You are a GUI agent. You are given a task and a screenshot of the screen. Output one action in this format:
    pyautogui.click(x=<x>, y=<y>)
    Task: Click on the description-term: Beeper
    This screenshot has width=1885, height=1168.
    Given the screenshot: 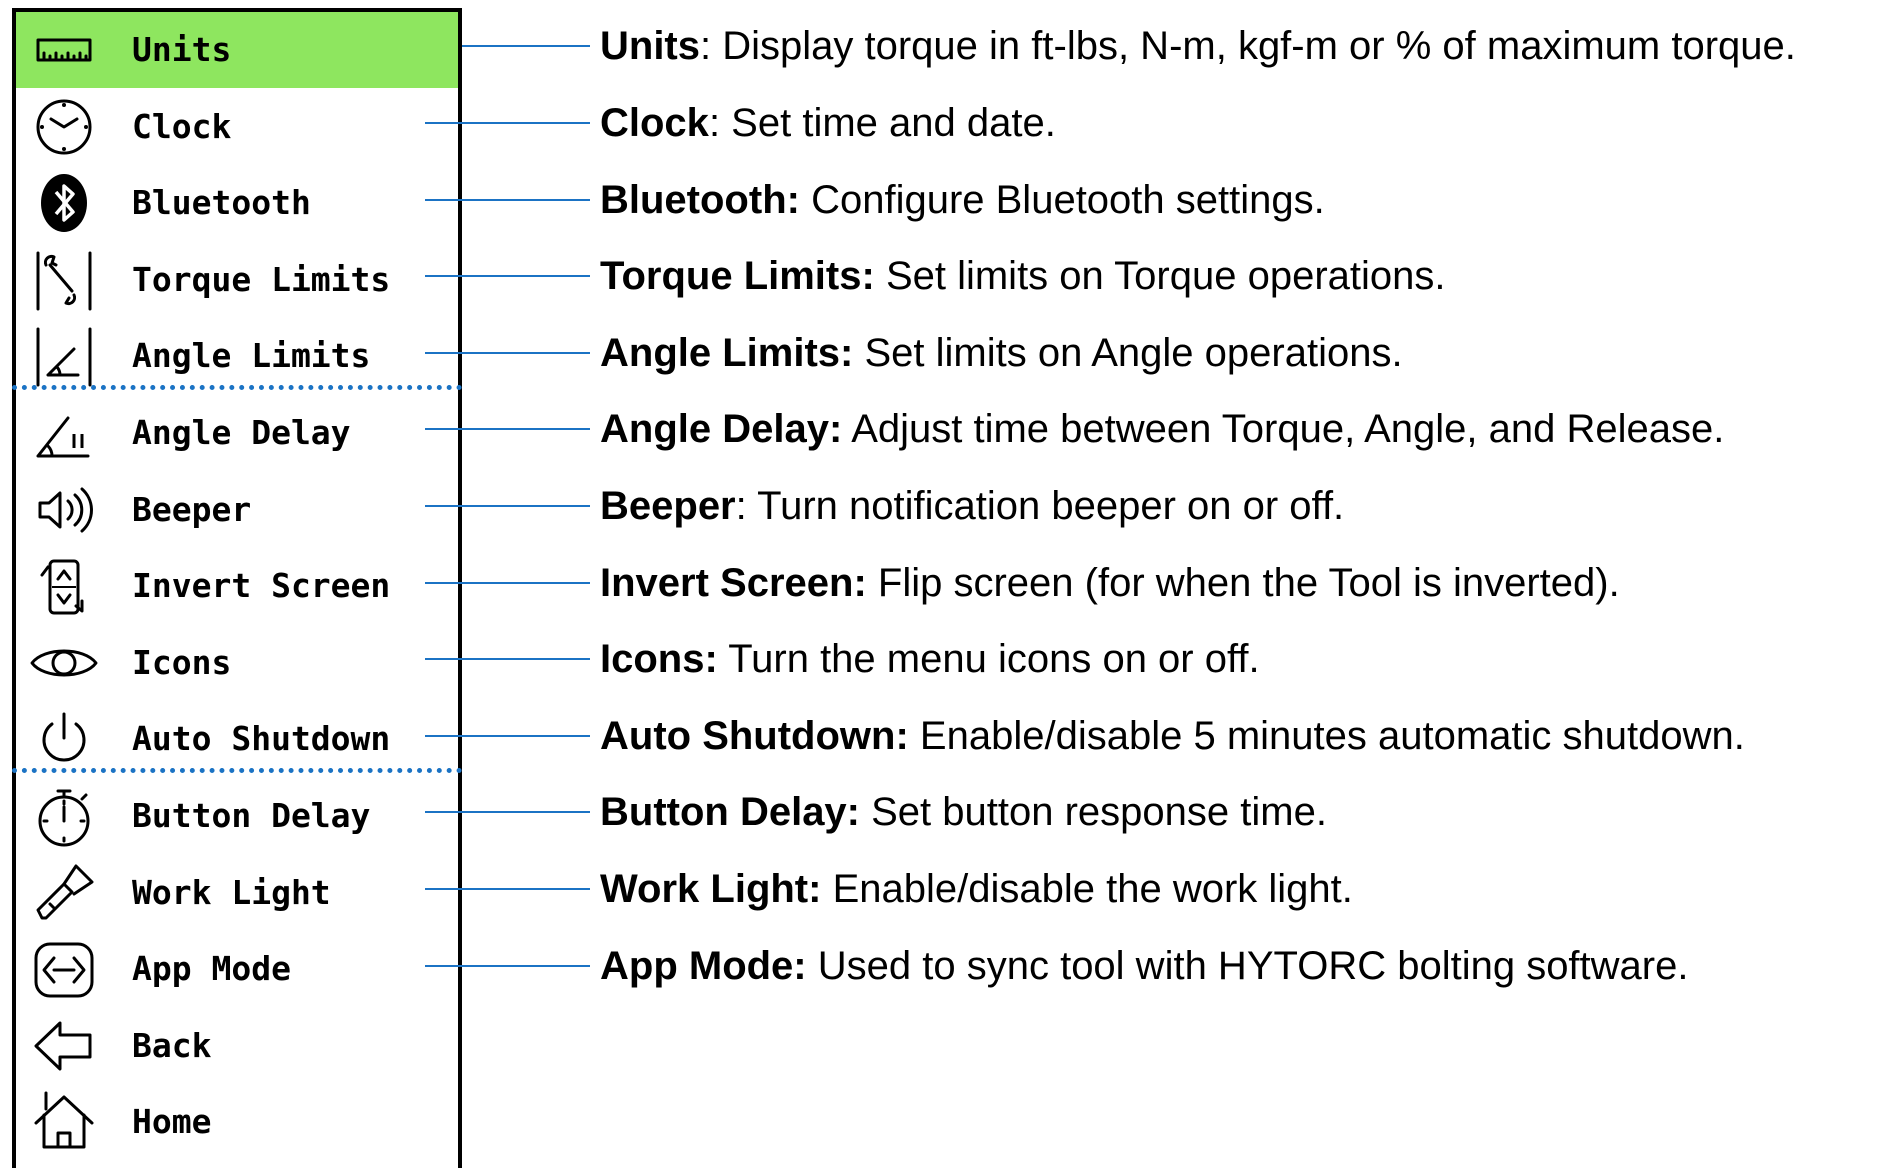 What is the action you would take?
    pyautogui.click(x=668, y=505)
    